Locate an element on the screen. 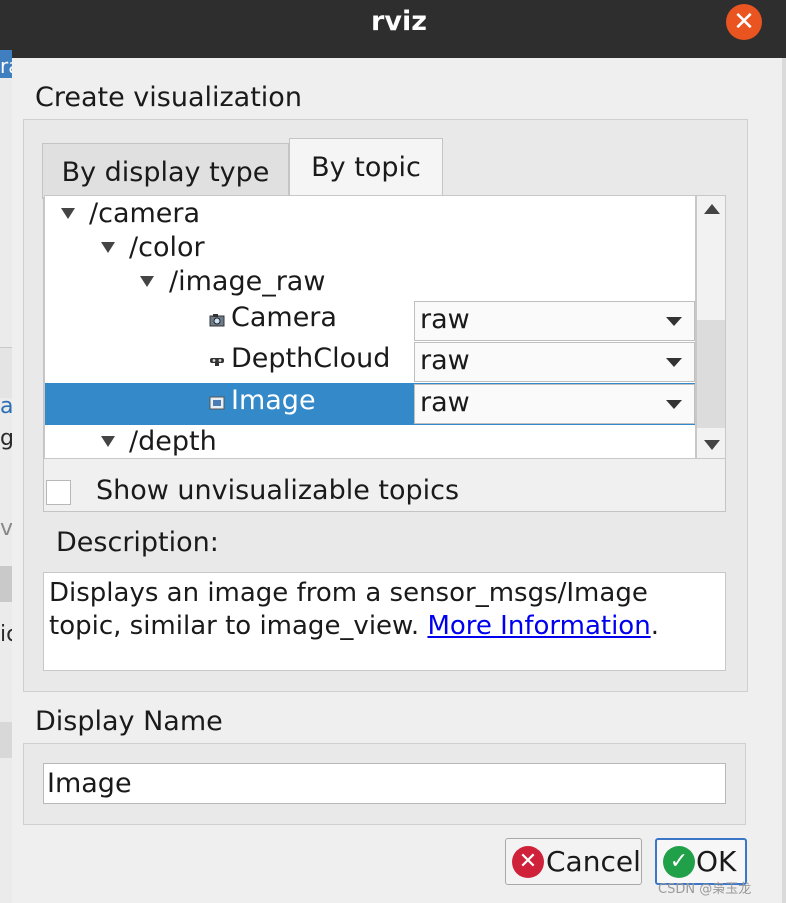  ok-button-label: OK is located at coordinates (716, 861).